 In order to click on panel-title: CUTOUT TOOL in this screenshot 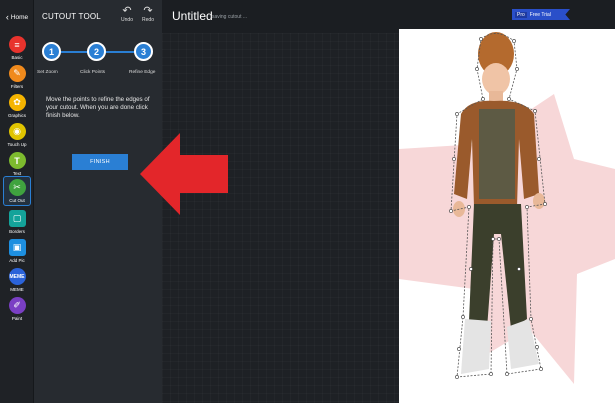, I will do `click(71, 16)`.